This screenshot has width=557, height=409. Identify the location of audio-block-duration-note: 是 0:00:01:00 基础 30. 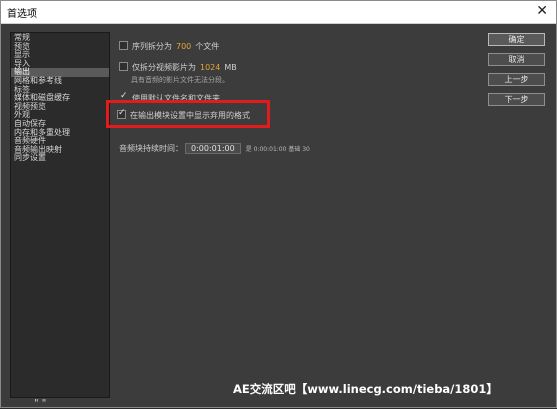
(277, 149).